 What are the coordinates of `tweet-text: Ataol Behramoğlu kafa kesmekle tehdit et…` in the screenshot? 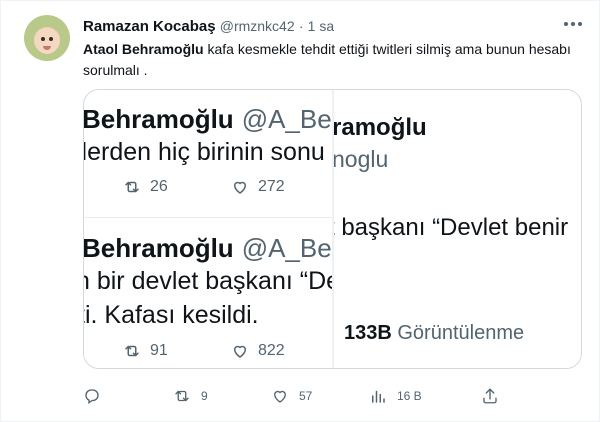 It's located at (333, 60).